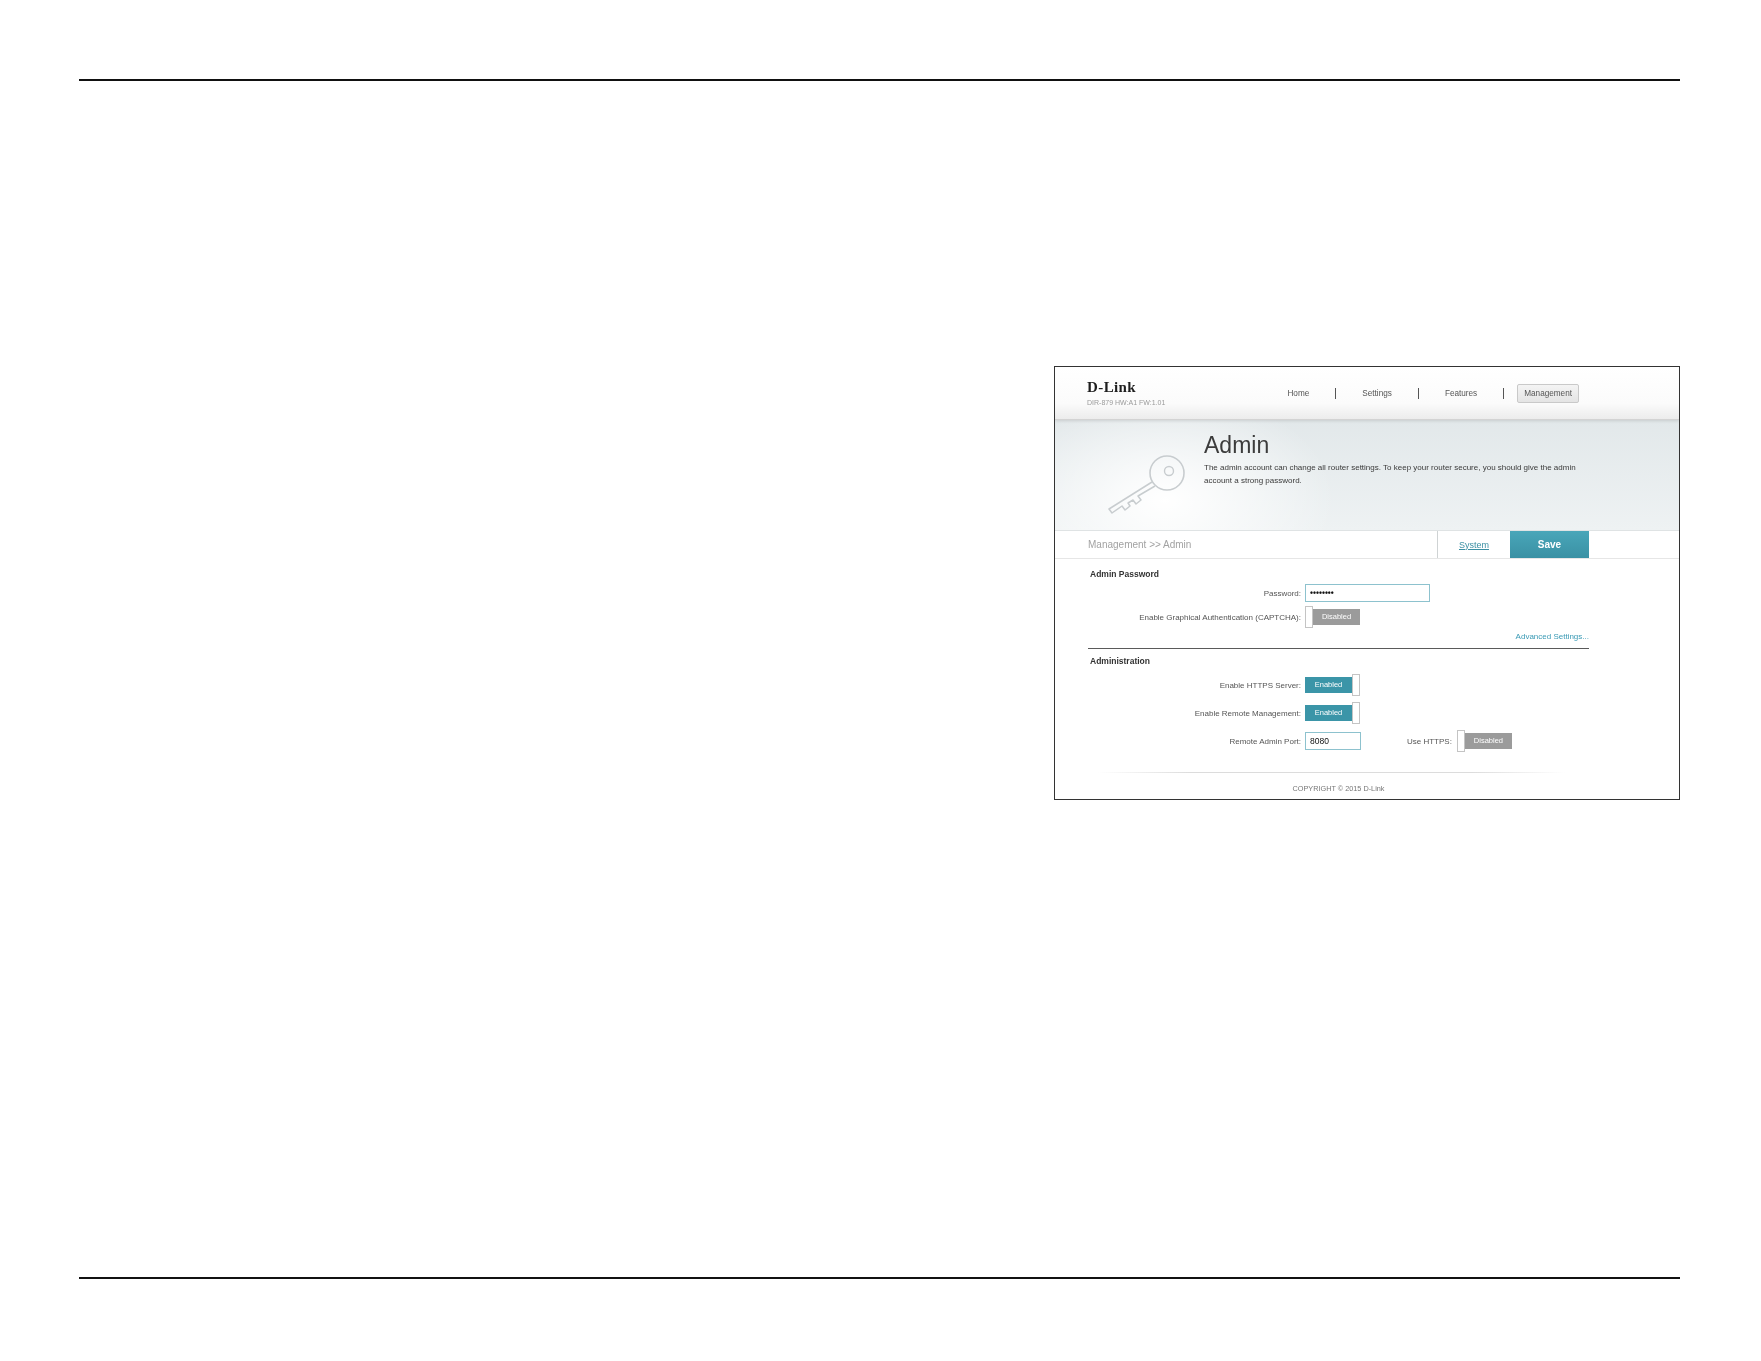  I want to click on field-label: Enable HTTPS Server:, so click(1259, 685).